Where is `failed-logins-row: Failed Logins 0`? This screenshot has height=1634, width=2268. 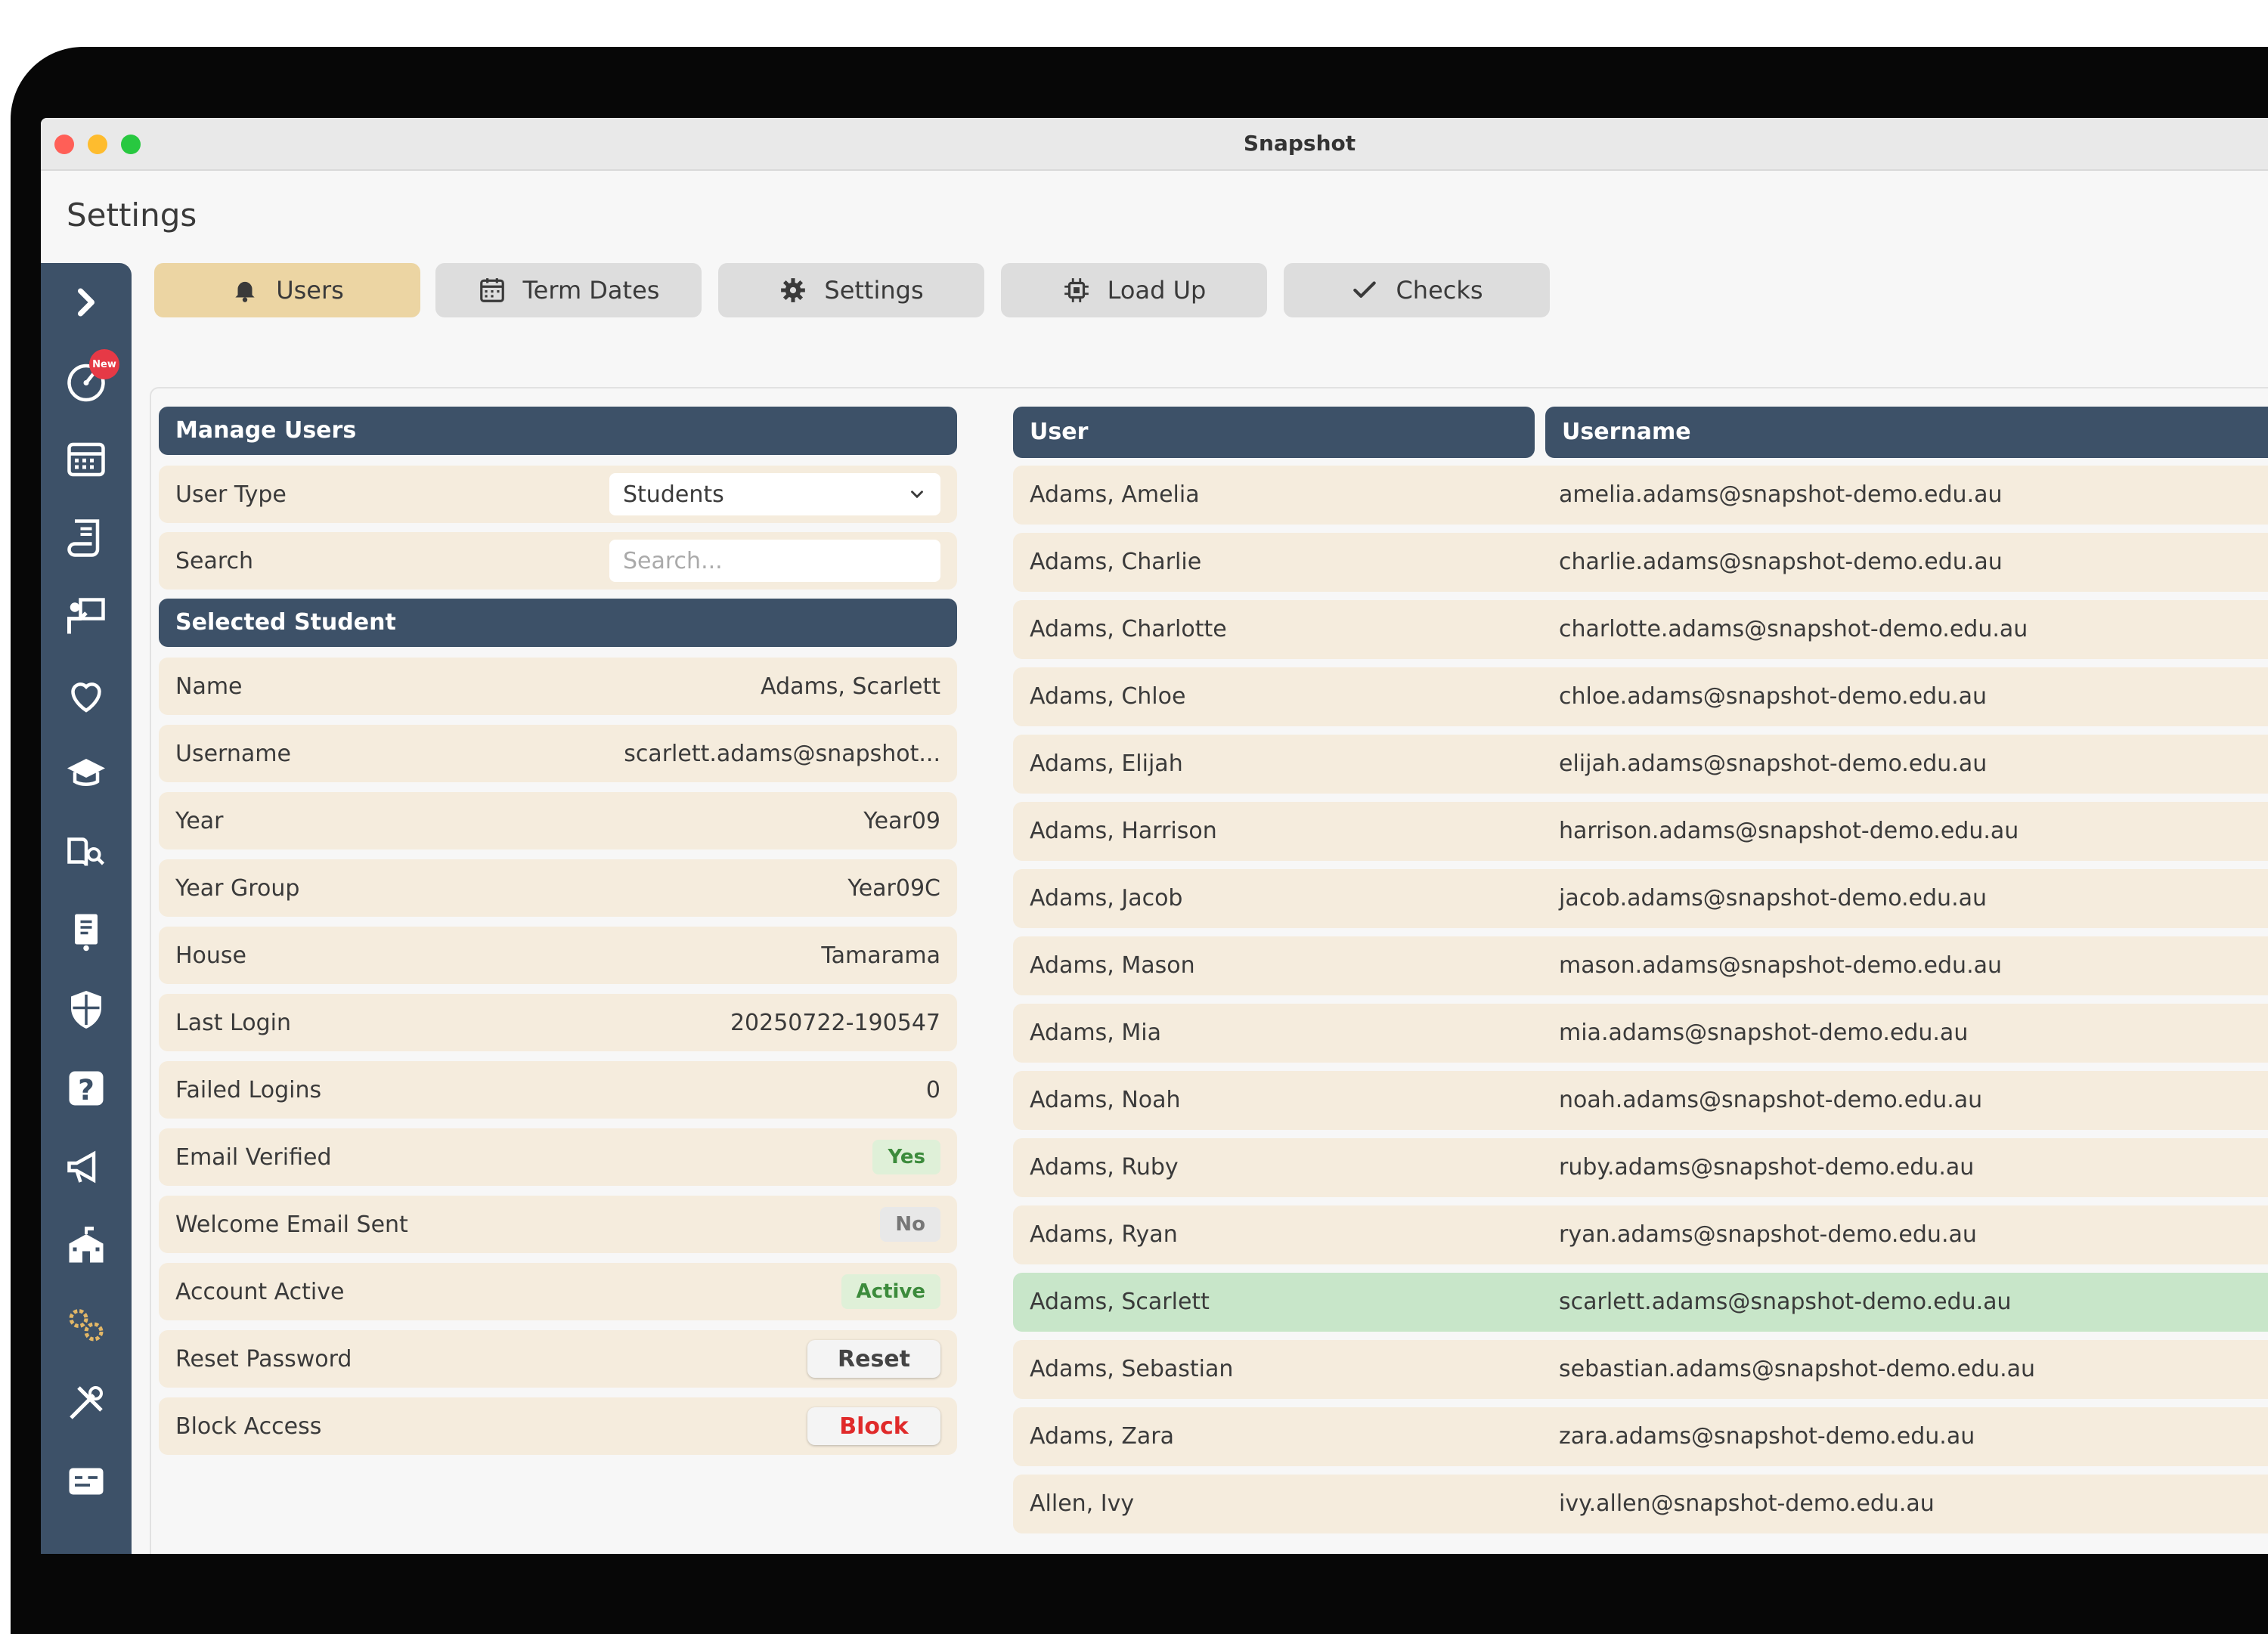 failed-logins-row: Failed Logins 0 is located at coordinates (558, 1090).